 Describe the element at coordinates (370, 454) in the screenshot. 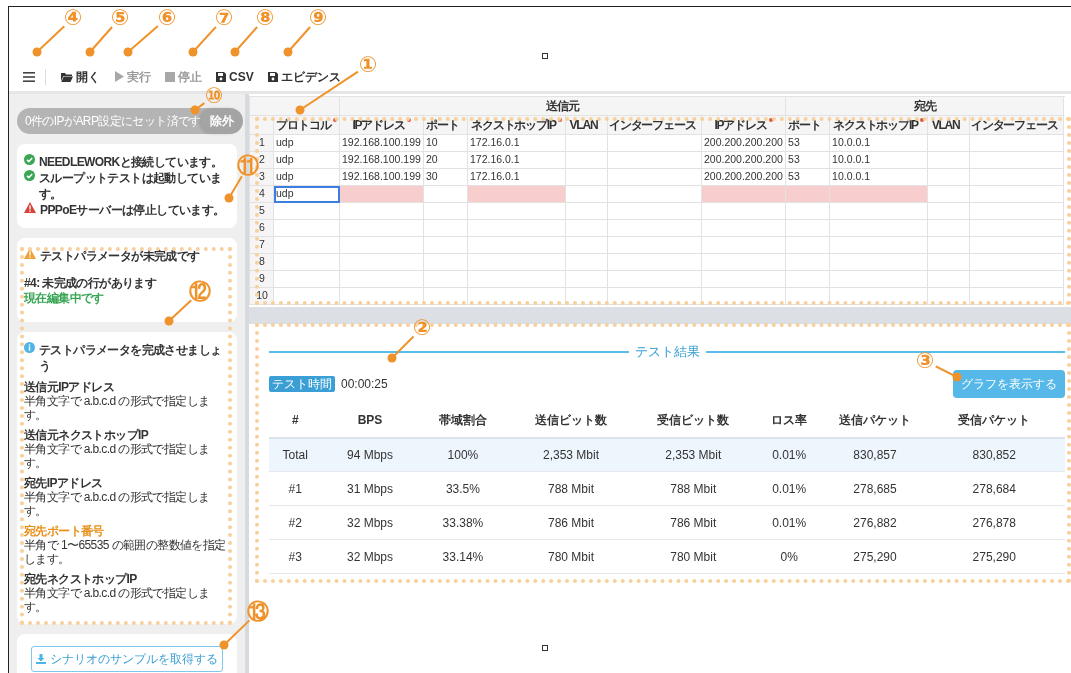

I see `table-cell: 94 Mbps` at that location.